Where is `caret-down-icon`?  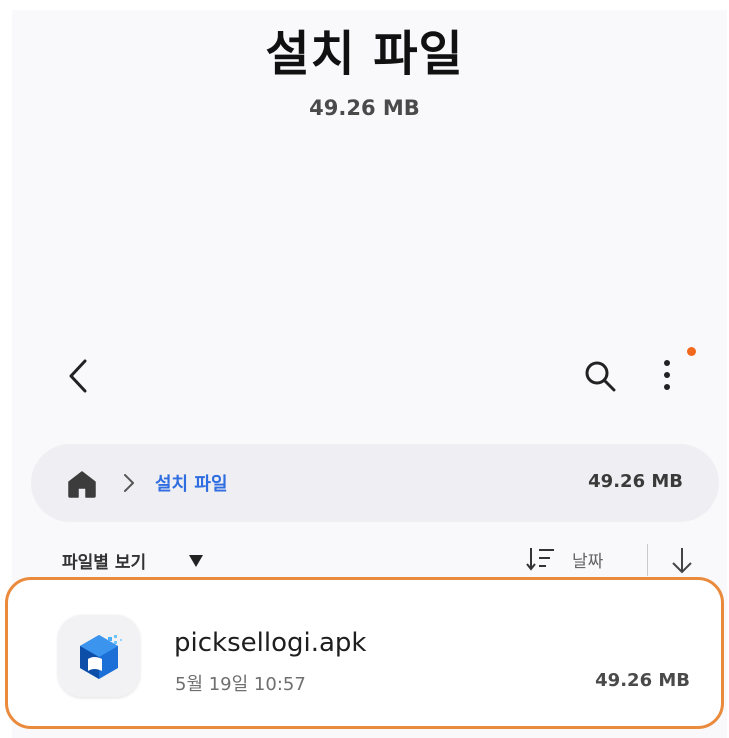
caret-down-icon is located at coordinates (196, 560).